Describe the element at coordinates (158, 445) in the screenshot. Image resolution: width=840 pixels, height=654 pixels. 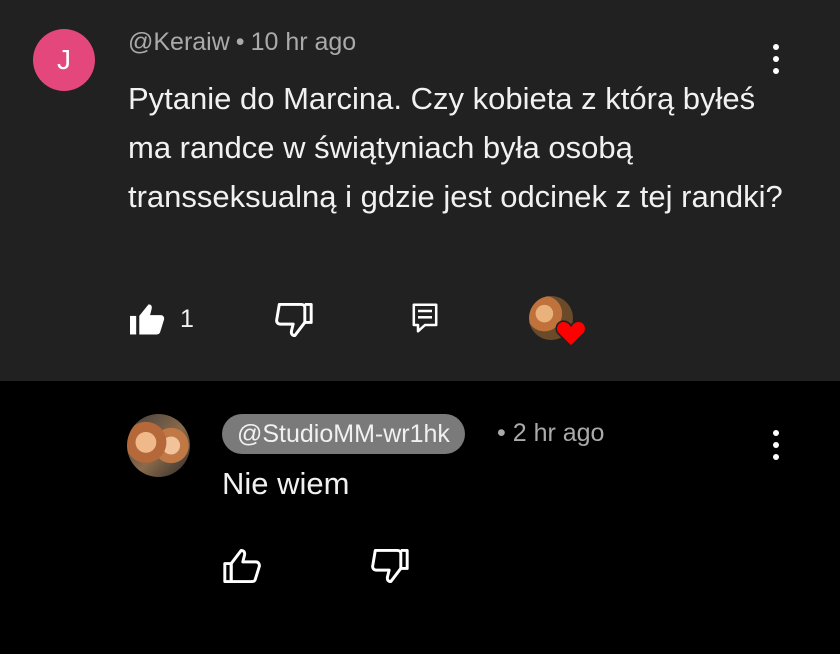
I see `avatar` at that location.